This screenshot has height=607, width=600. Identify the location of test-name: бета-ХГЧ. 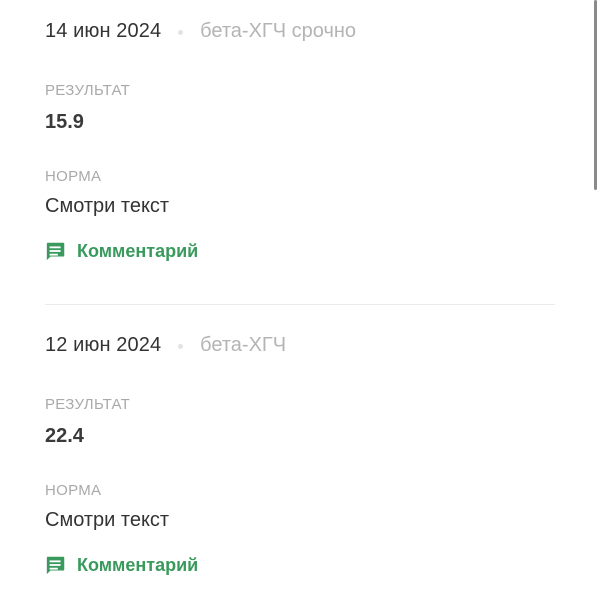
(243, 344).